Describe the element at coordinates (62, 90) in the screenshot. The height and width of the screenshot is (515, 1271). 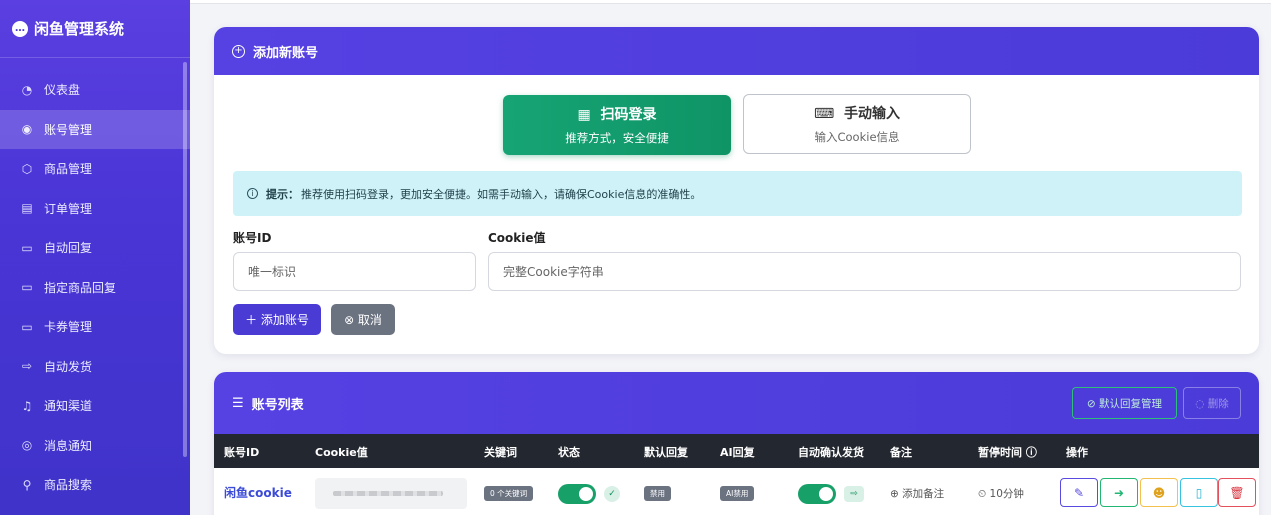
I see `sidebar-item-label: 仪表盘` at that location.